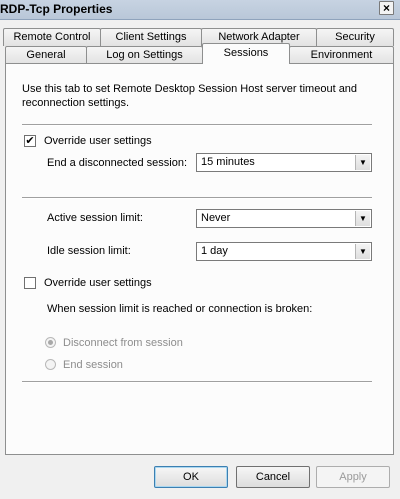  What do you see at coordinates (284, 162) in the screenshot?
I see `disconnected-select: 15 minutes ▼` at bounding box center [284, 162].